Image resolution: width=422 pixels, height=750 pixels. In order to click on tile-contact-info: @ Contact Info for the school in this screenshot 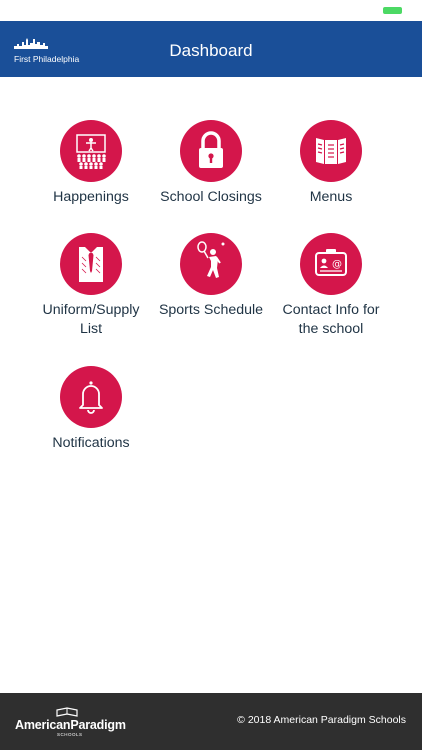, I will do `click(331, 286)`.